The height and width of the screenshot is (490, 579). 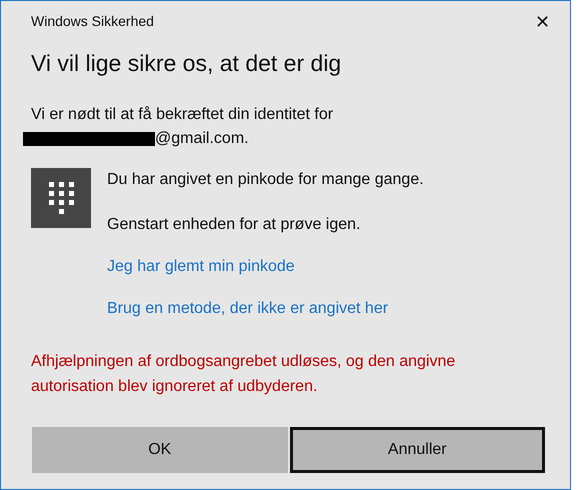 I want to click on link: Jeg har glemt min pinkode, so click(x=265, y=266).